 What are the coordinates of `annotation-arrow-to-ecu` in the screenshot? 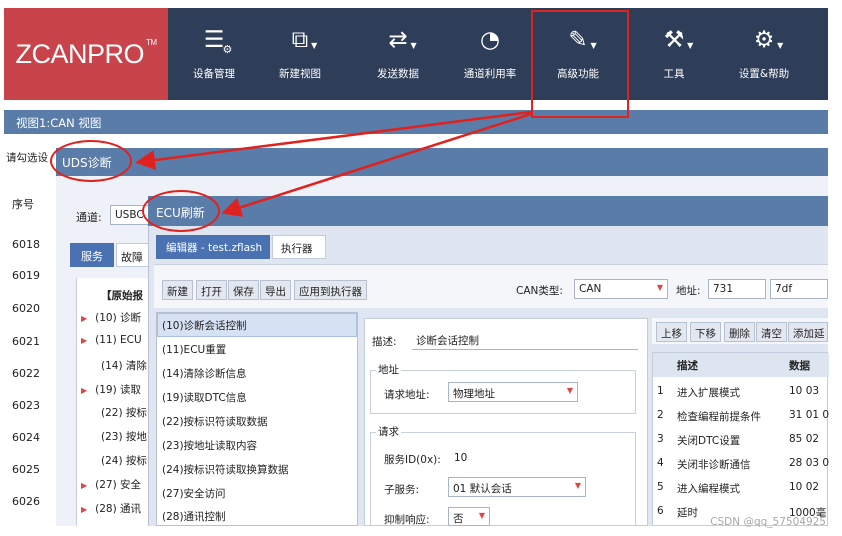 It's located at (376, 164).